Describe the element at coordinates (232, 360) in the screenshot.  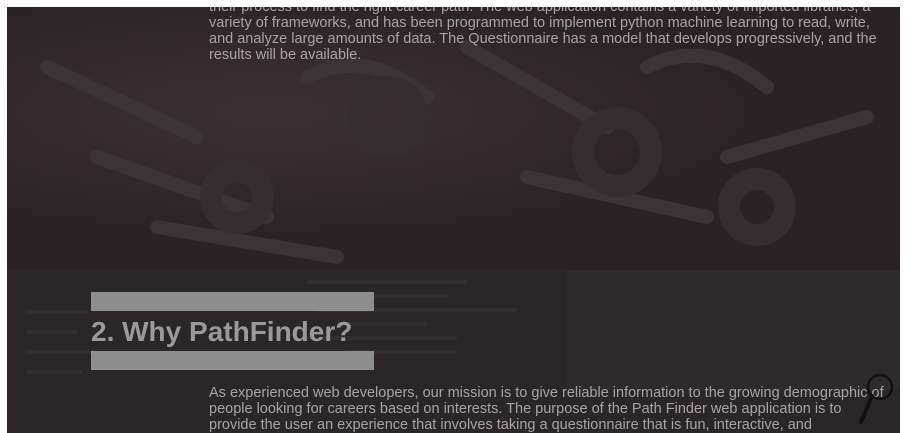
I see `heading-bottom-bar` at that location.